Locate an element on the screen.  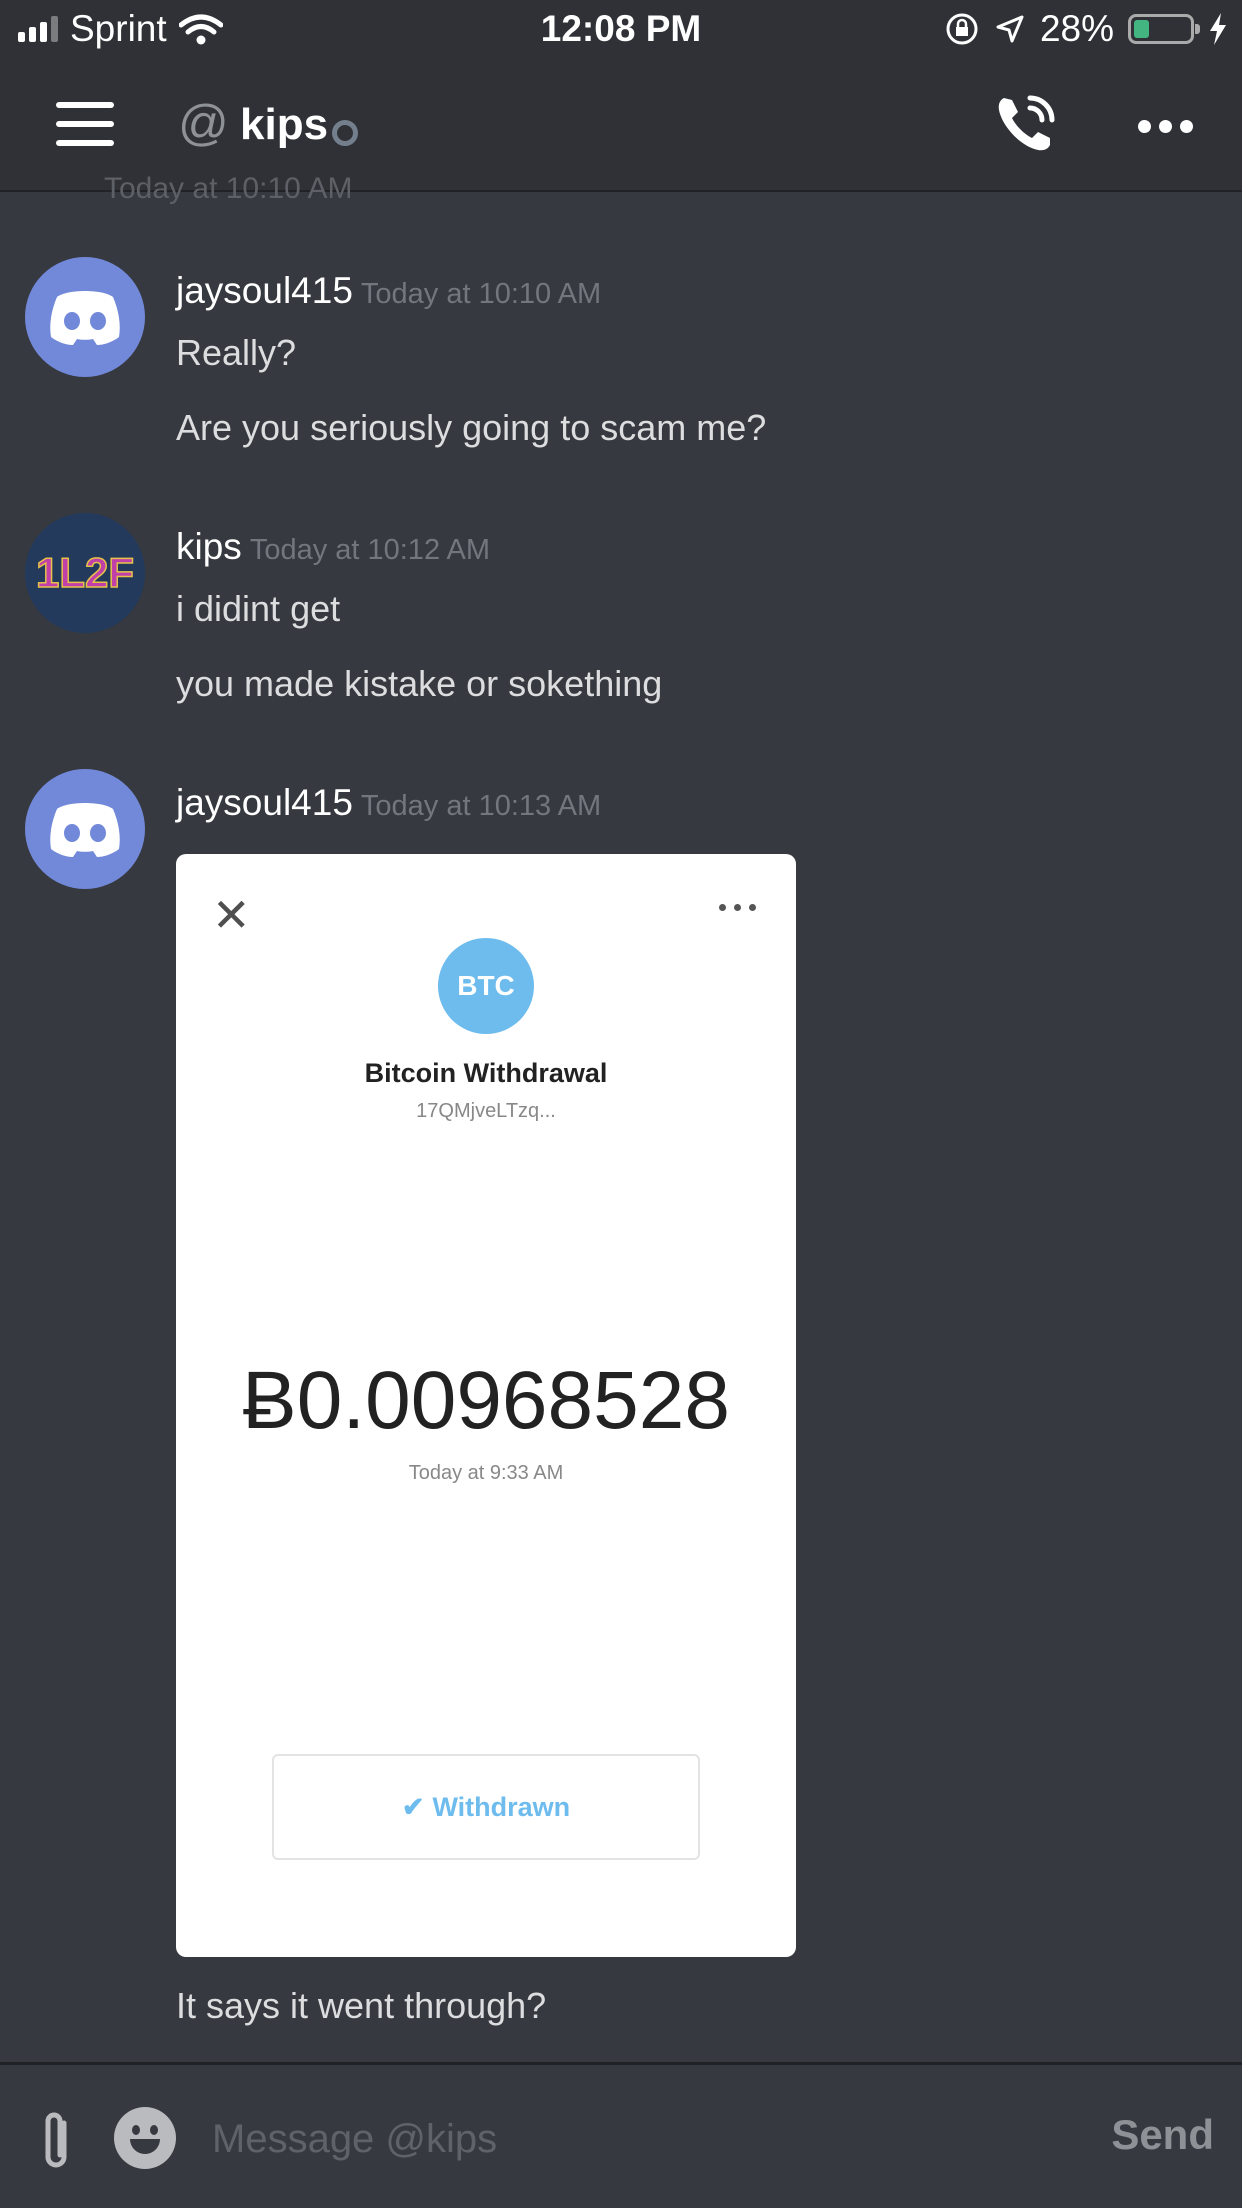
battery-icon is located at coordinates (1164, 29).